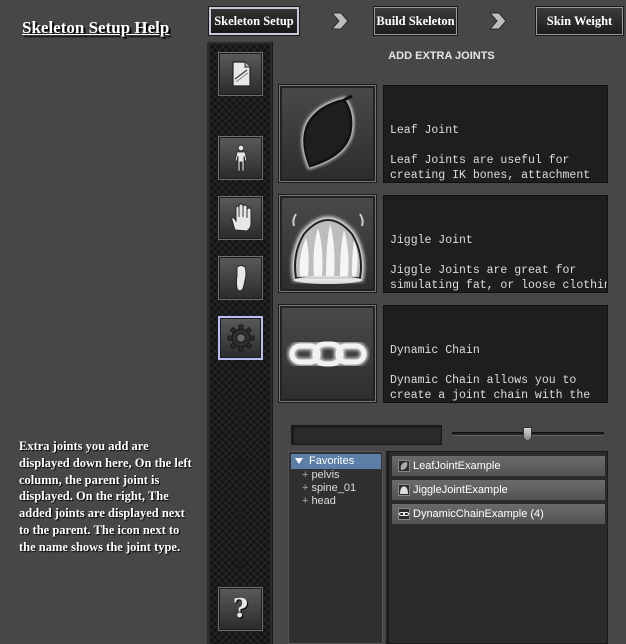 This screenshot has width=626, height=644. I want to click on size-slider-handle, so click(527, 434).